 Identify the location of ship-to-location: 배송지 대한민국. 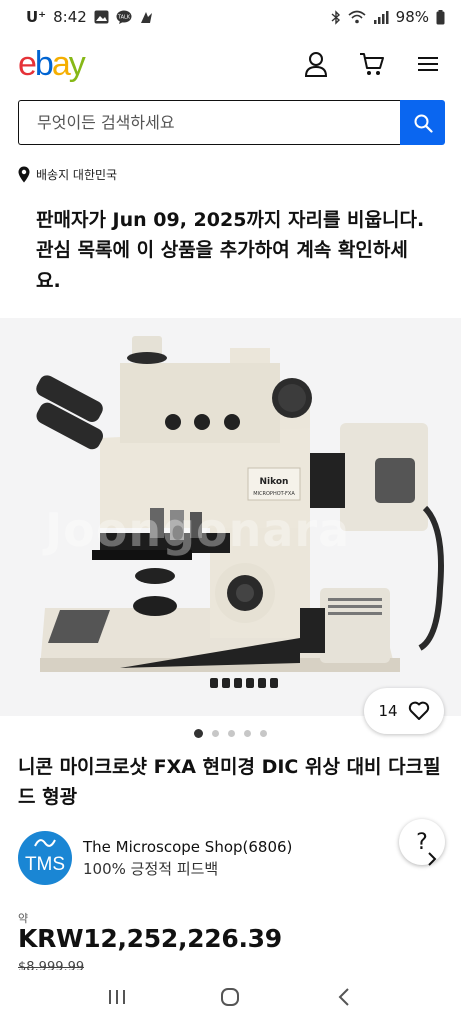
(67, 174).